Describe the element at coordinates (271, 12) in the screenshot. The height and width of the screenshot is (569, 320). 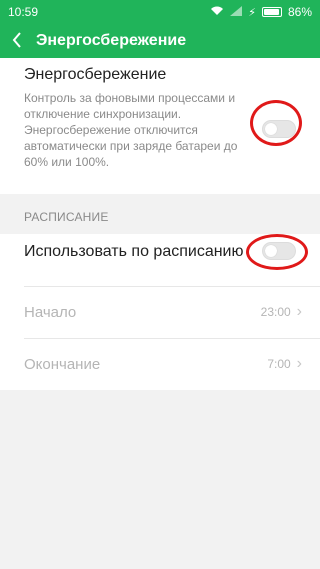
I see `battery-icon` at that location.